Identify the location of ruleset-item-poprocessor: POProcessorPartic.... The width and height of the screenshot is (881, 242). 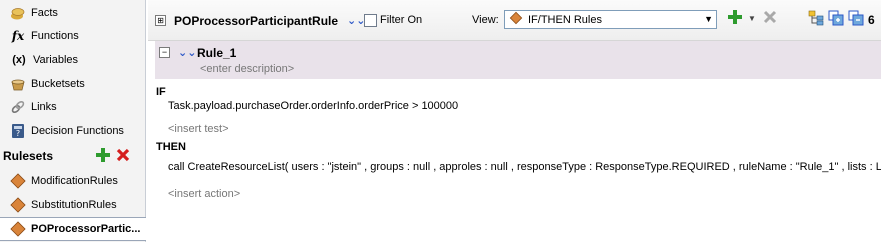
(73, 229).